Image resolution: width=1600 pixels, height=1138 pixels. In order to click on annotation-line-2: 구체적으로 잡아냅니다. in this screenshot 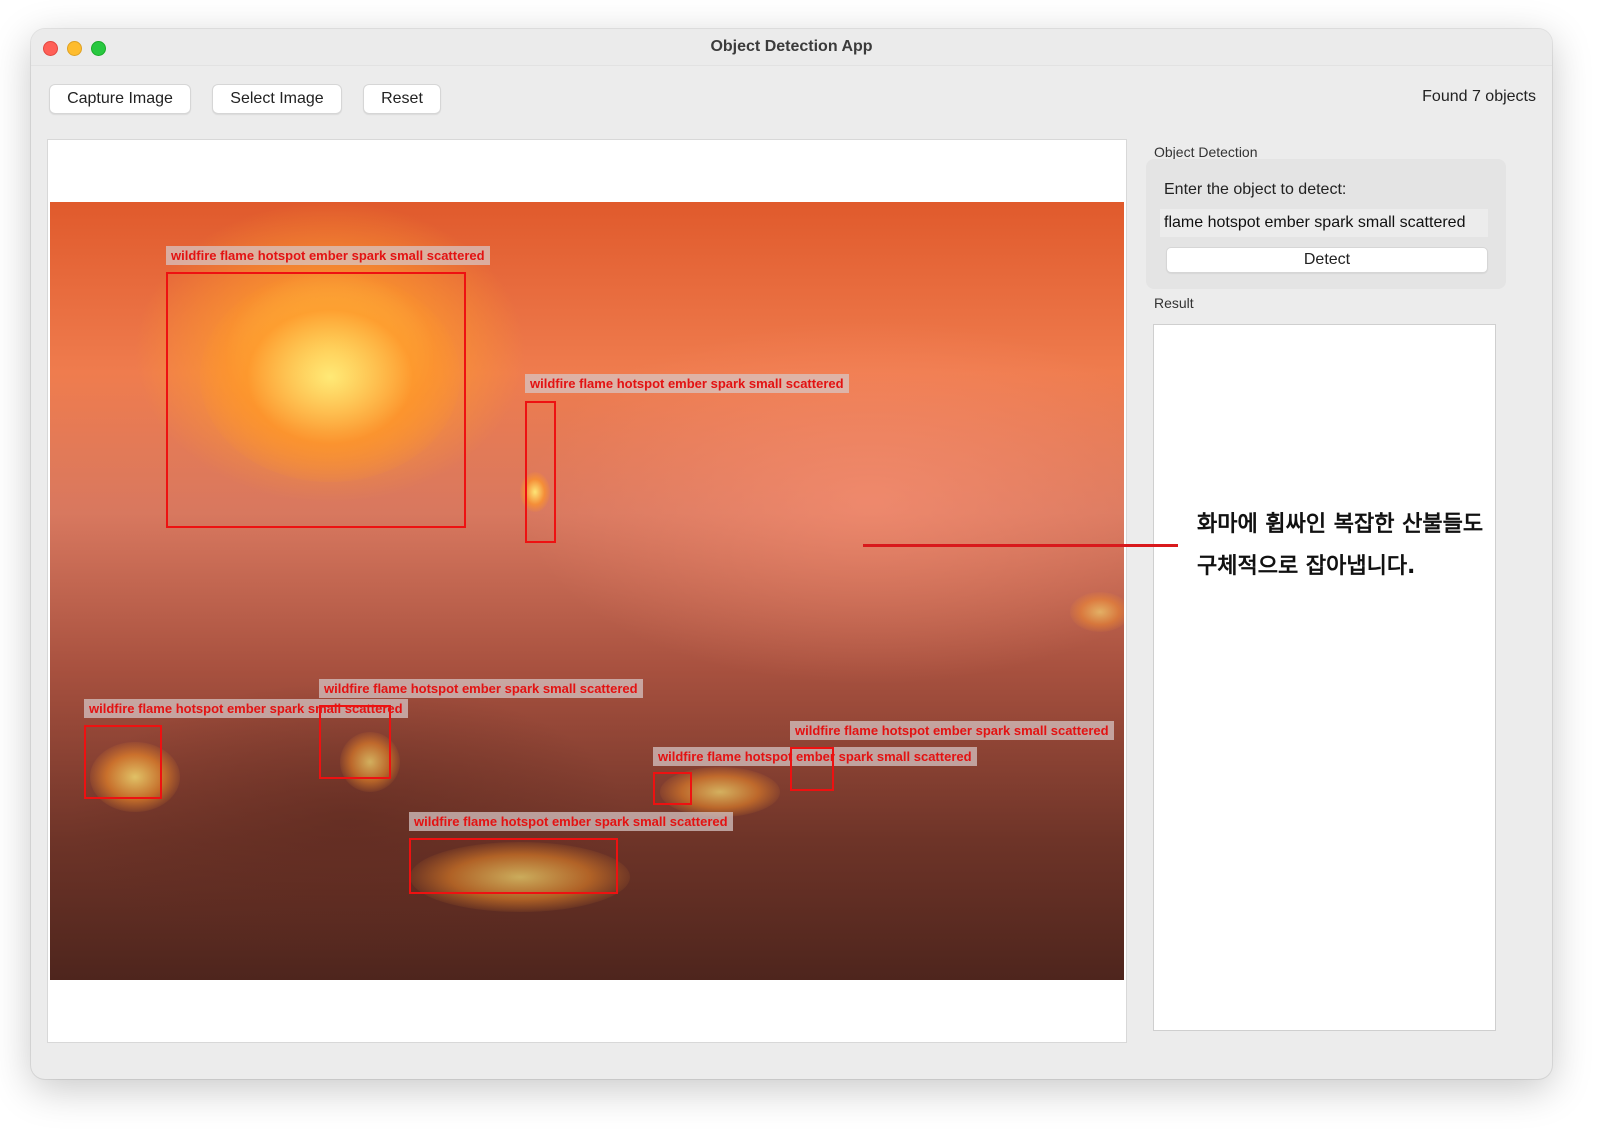, I will do `click(1306, 566)`.